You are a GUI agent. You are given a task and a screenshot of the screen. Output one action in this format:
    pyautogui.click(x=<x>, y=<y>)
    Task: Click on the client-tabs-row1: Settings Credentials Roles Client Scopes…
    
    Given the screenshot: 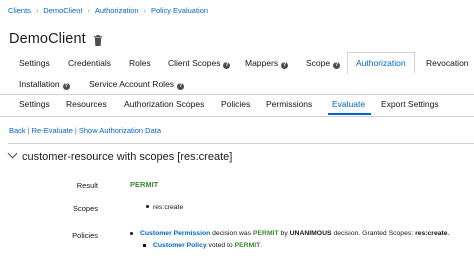 What is the action you would take?
    pyautogui.click(x=237, y=63)
    